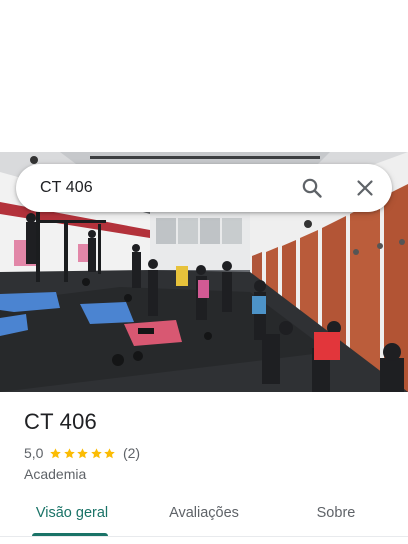 Image resolution: width=408 pixels, height=544 pixels. I want to click on rating-row: 5,0 (2), so click(82, 453).